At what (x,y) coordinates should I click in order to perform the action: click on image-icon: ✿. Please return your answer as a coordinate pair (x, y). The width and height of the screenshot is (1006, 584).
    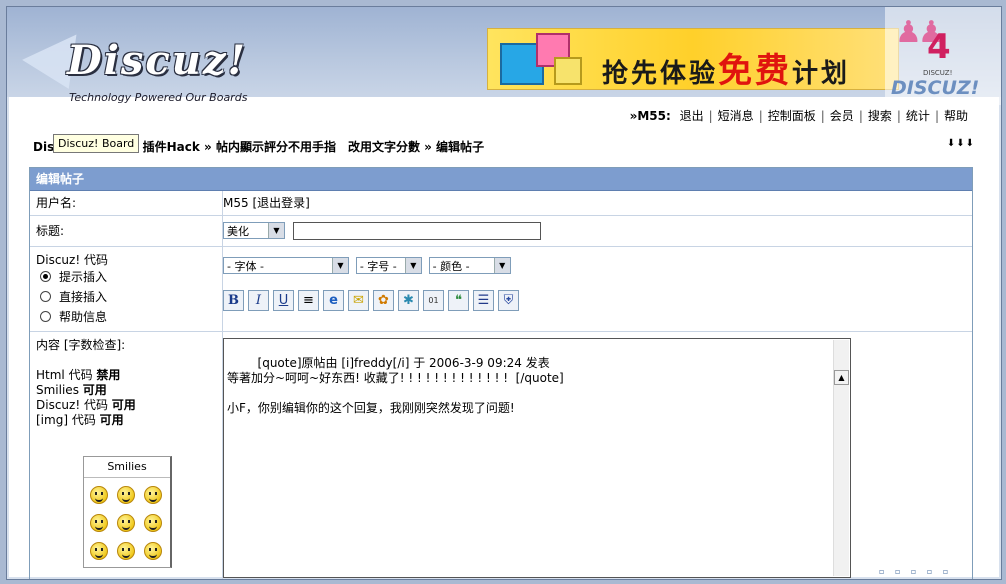
    Looking at the image, I should click on (383, 300).